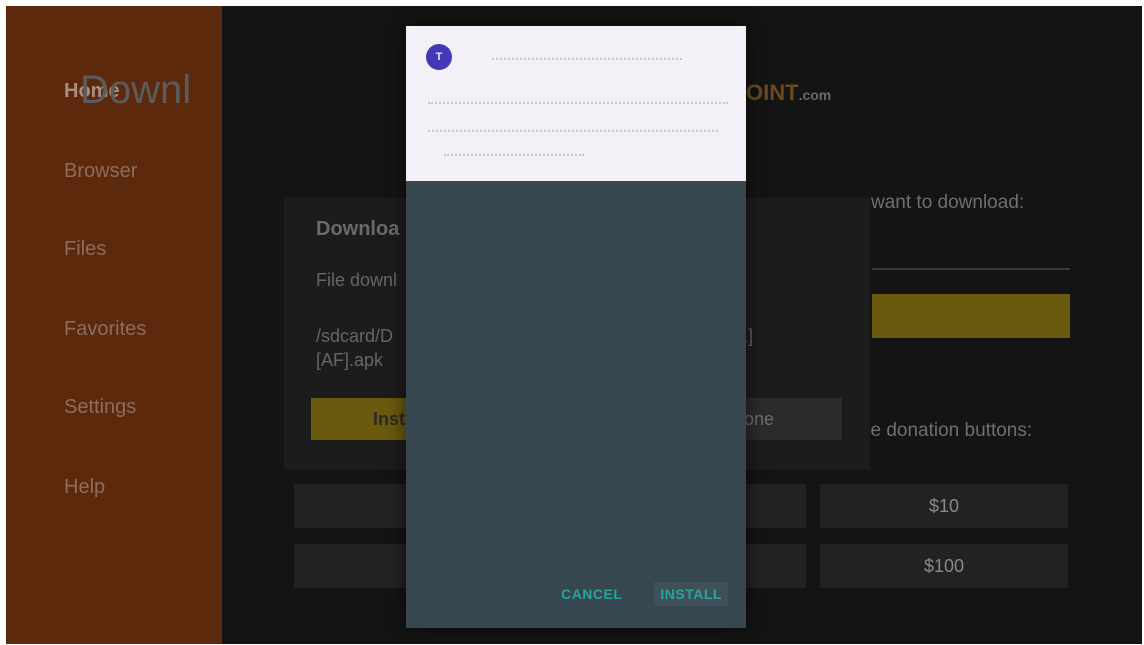 The width and height of the screenshot is (1144, 645). I want to click on go-button, so click(971, 316).